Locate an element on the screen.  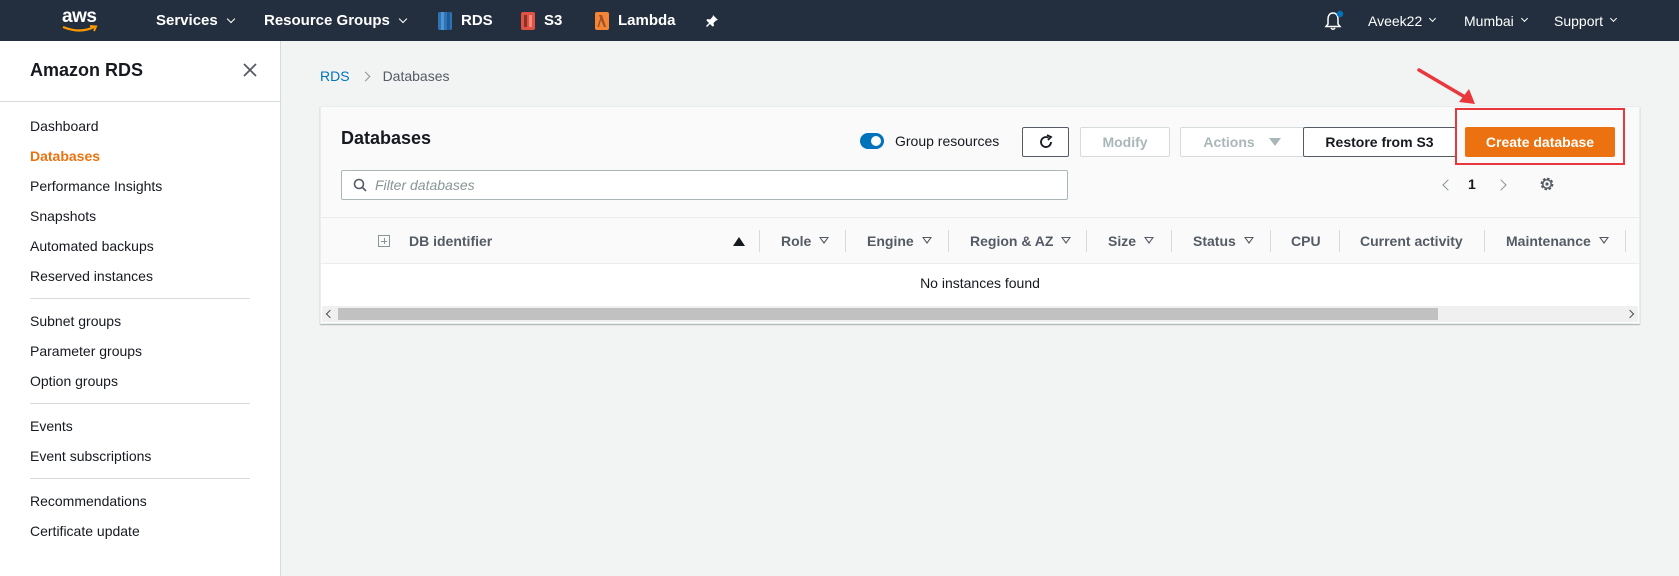
breadcrumb: RDS Databases is located at coordinates (385, 76).